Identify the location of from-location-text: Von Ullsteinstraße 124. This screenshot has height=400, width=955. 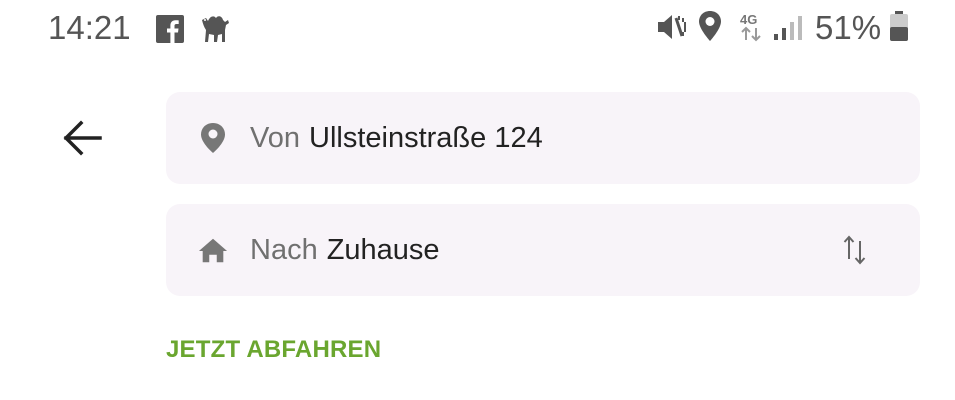
(396, 138).